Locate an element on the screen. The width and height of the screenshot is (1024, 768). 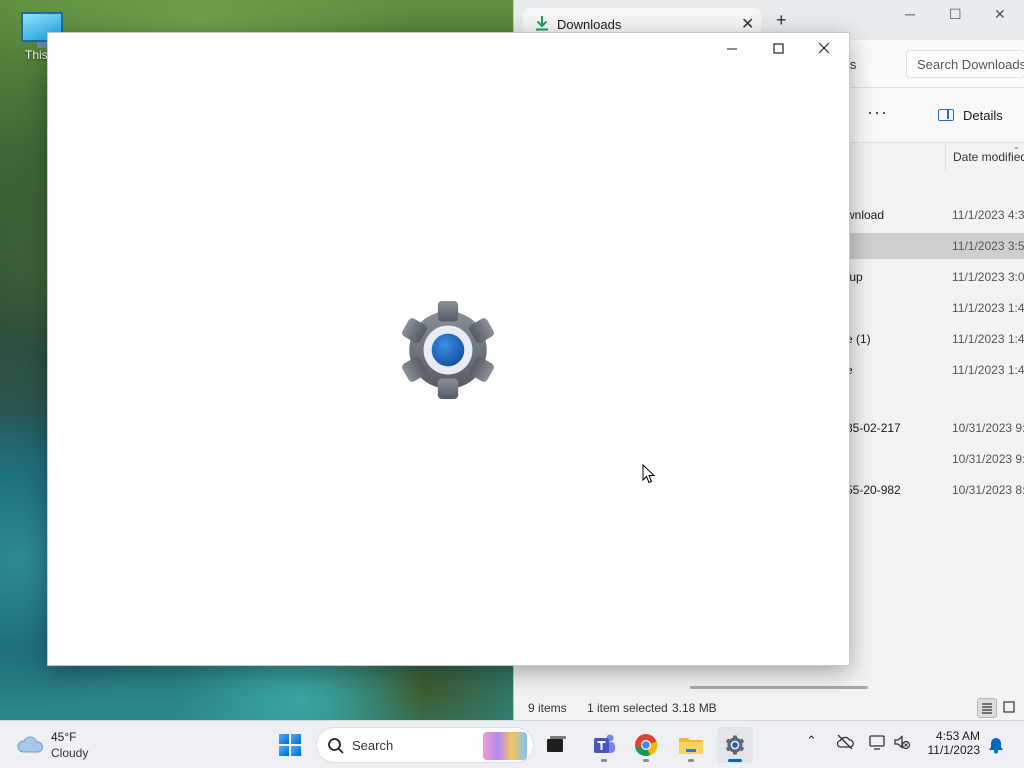
file-date: 10/31/2023 9: is located at coordinates (988, 428).